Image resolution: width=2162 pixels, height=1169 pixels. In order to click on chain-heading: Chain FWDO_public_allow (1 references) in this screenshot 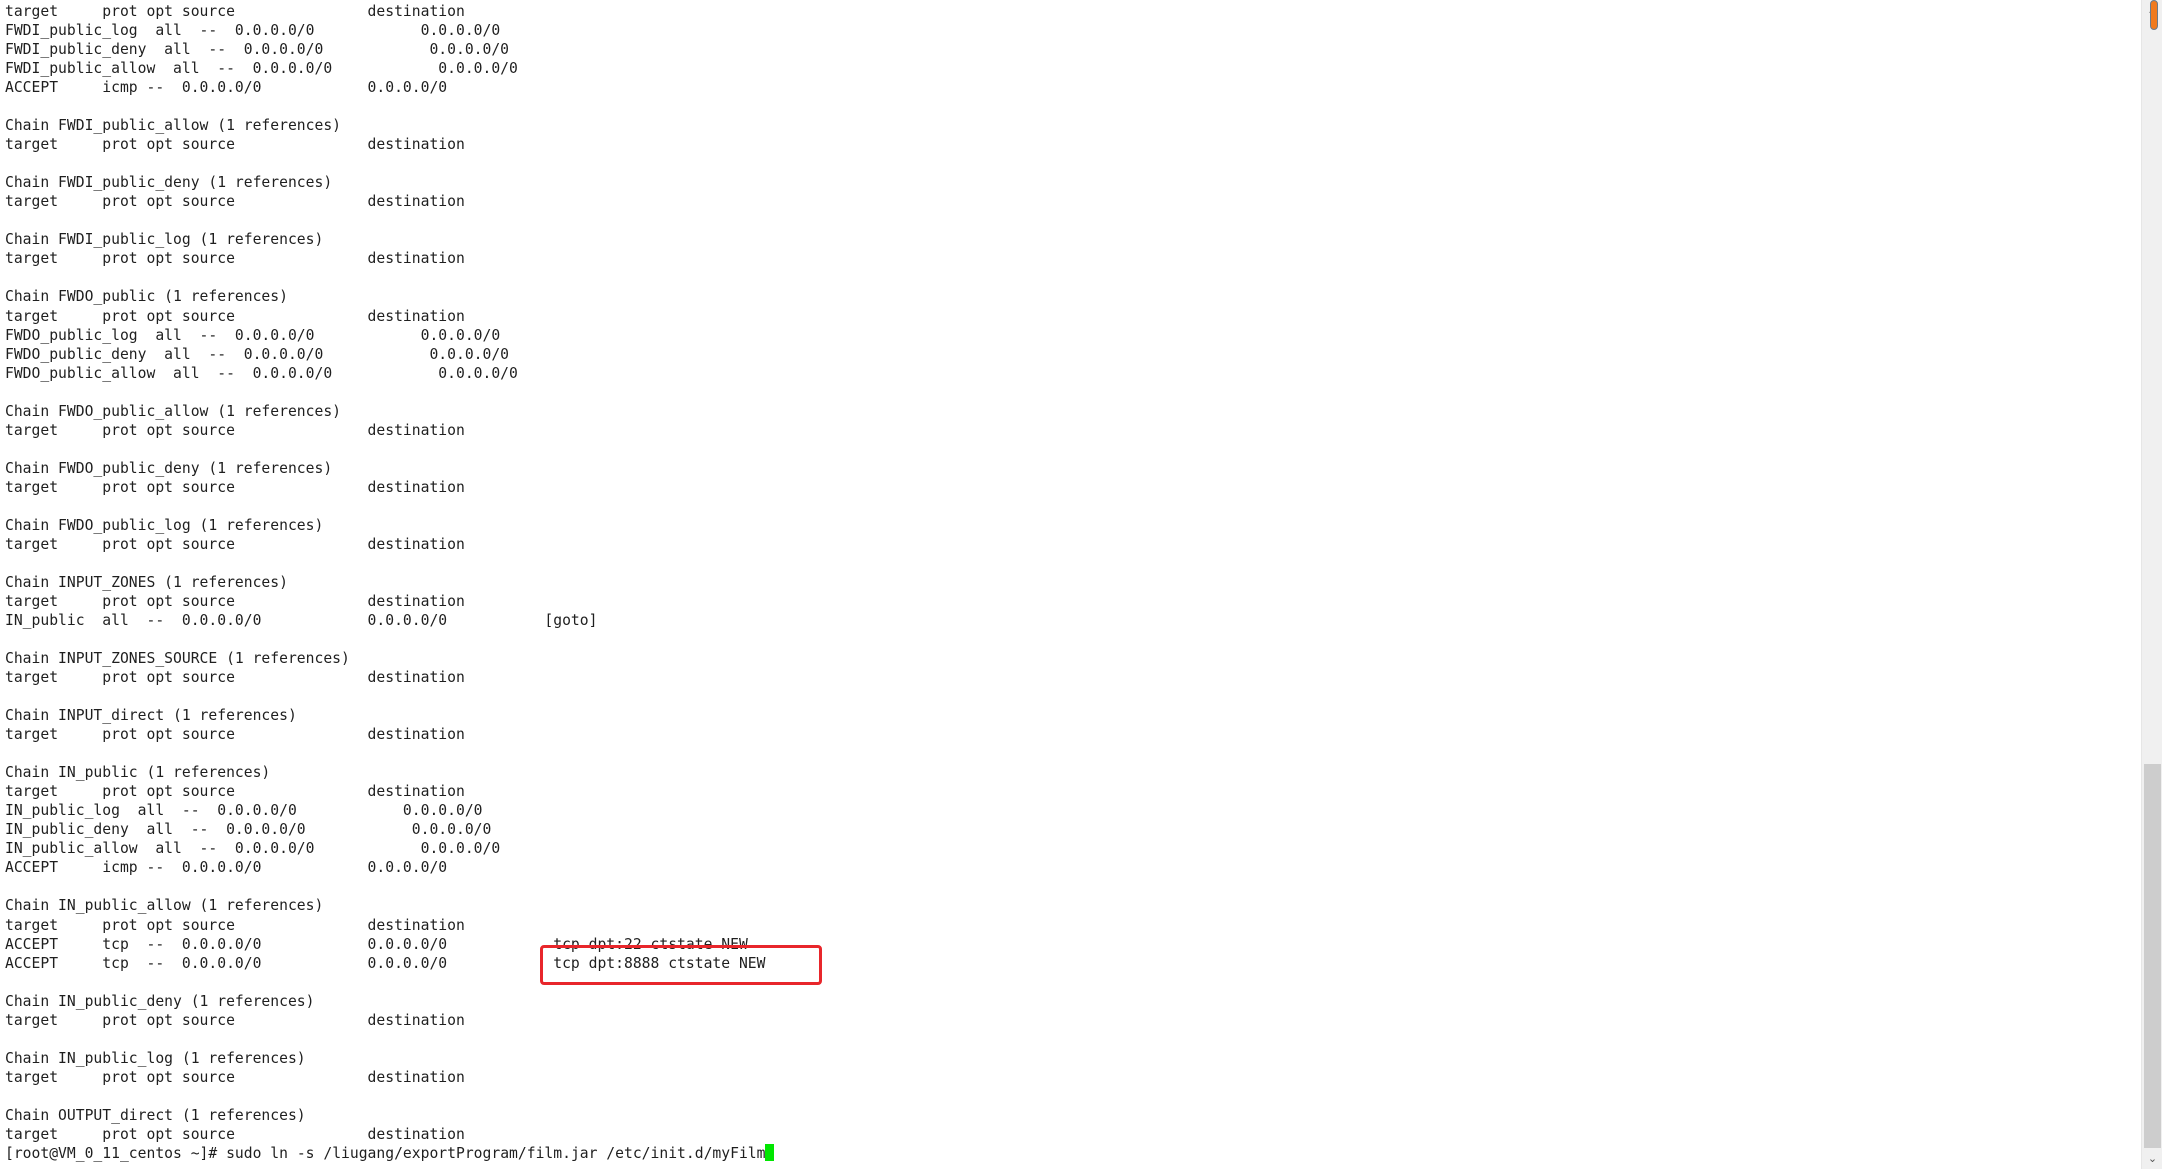, I will do `click(173, 411)`.